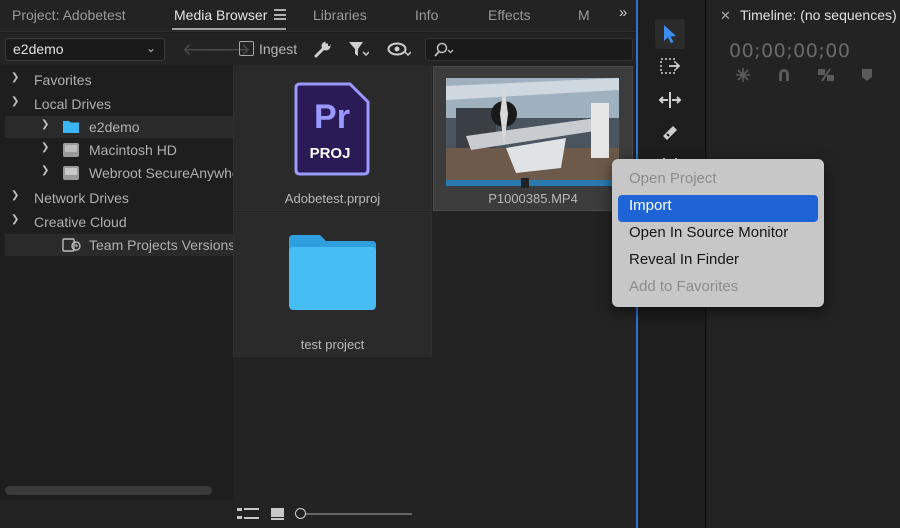  I want to click on tab-libraries: Libraries, so click(340, 15).